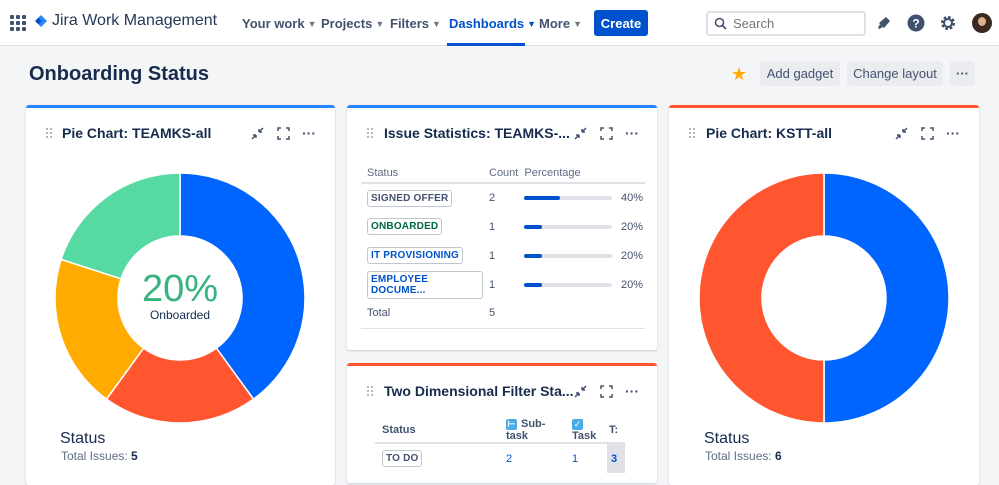 The height and width of the screenshot is (485, 999). Describe the element at coordinates (18, 23) in the screenshot. I see `app-switcher-icon` at that location.